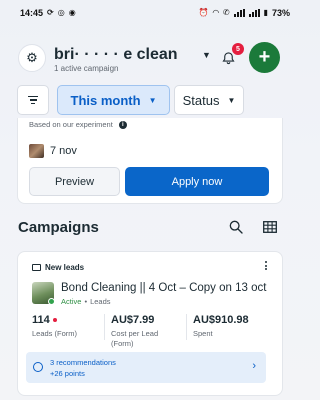 This screenshot has width=320, height=400. I want to click on campaign-status-active: Active, so click(71, 301).